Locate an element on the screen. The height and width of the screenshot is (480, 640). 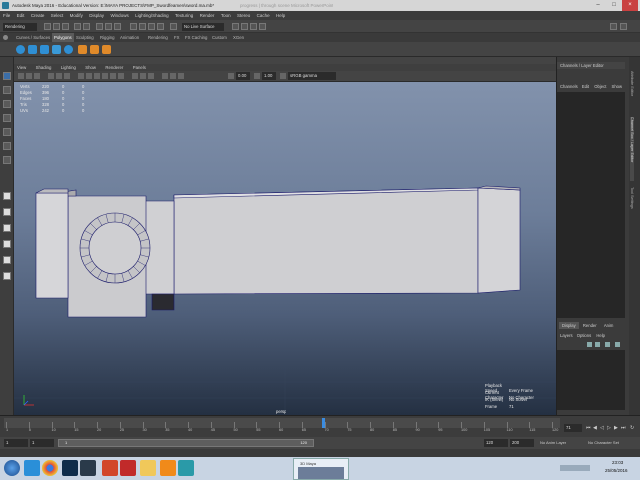
layout-graph-icon is located at coordinates (7, 276).